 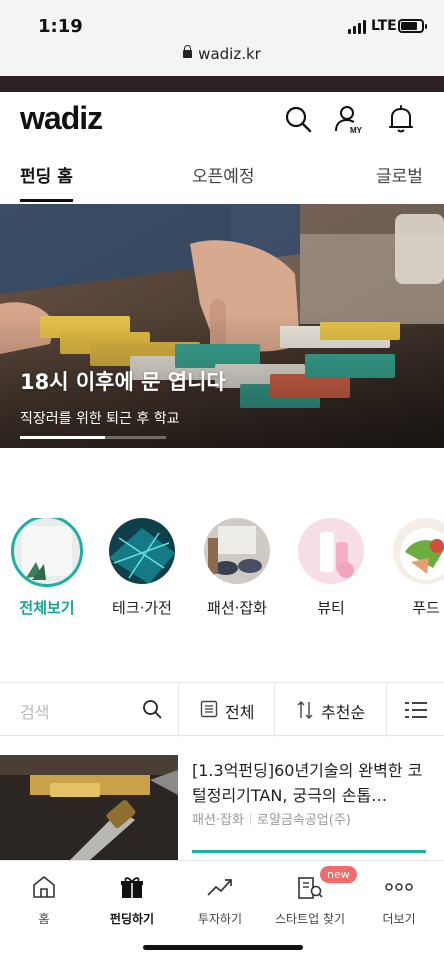 What do you see at coordinates (44, 900) in the screenshot?
I see `nav-home: 홈` at bounding box center [44, 900].